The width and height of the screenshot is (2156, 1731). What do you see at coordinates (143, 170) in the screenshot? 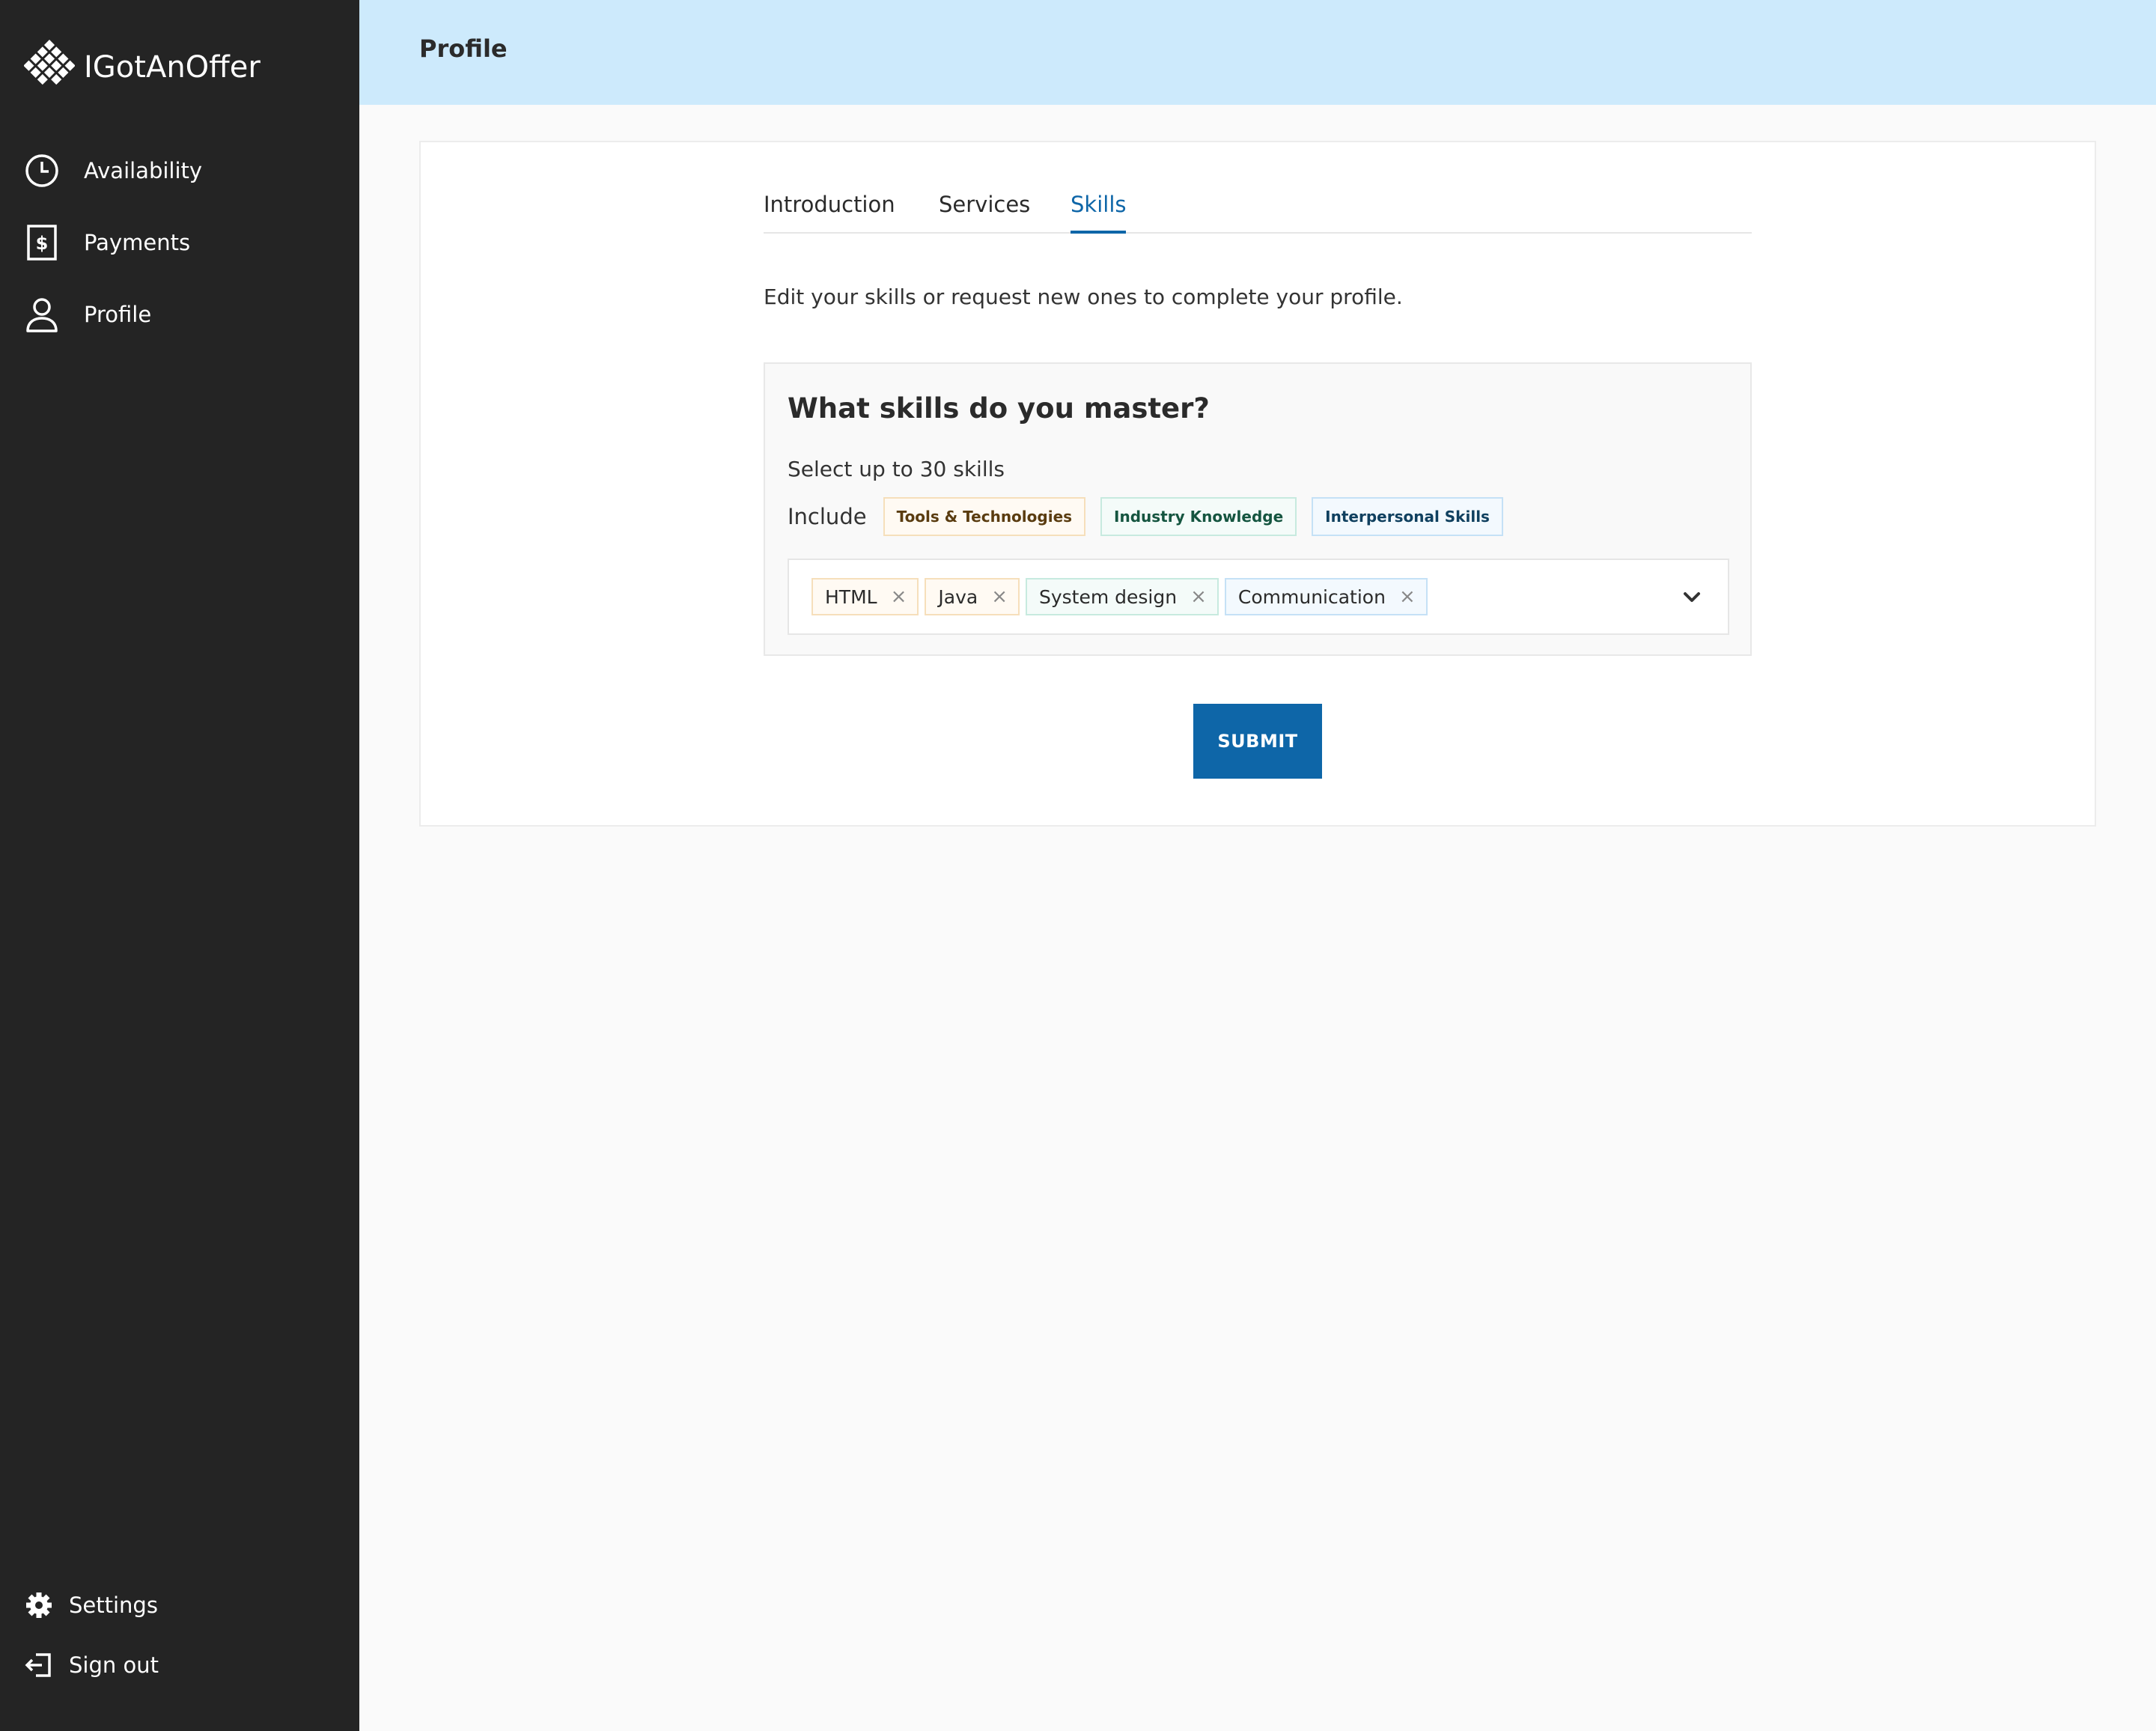
I see `sidebar-item-label: Availability` at bounding box center [143, 170].